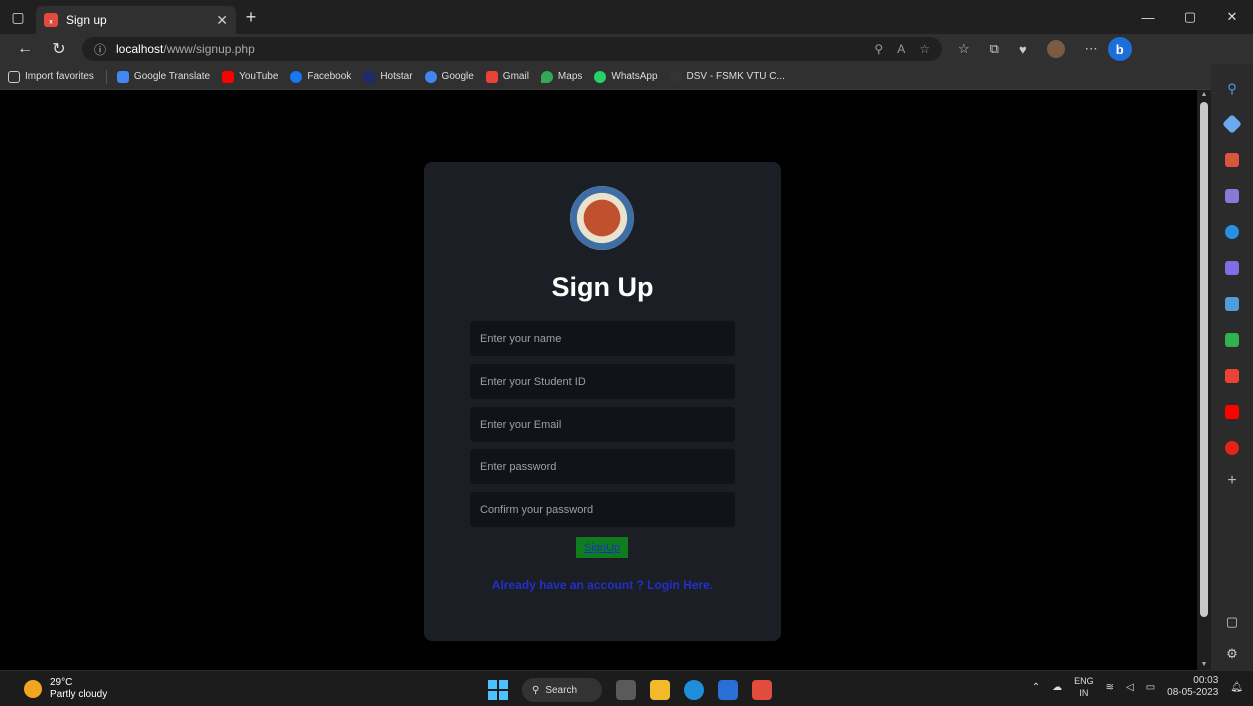 This screenshot has height=706, width=1253. What do you see at coordinates (512, 49) in the screenshot?
I see `address-bar: ⓘ localhost /www/signup.php ⚲ A ☆` at bounding box center [512, 49].